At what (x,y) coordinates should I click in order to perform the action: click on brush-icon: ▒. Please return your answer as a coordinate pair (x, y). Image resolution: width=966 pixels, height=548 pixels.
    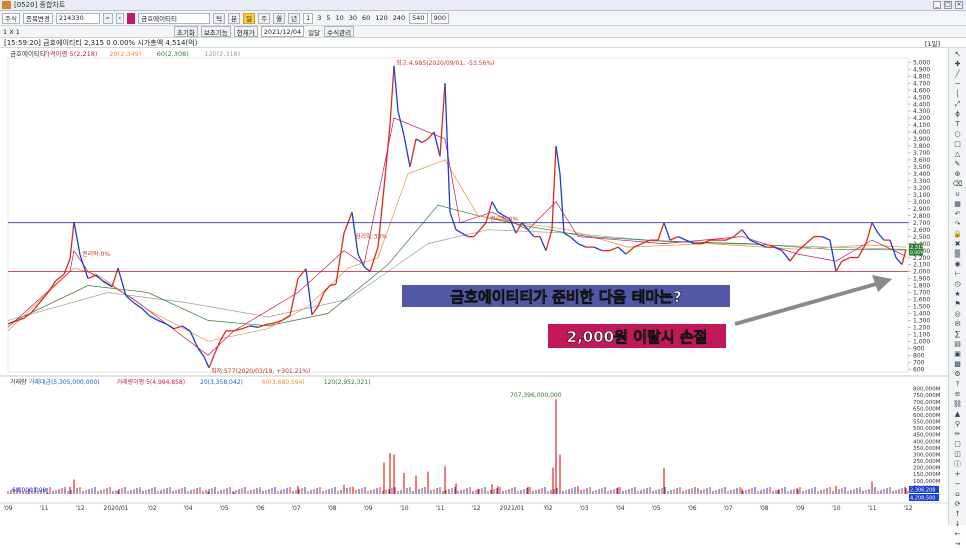
    Looking at the image, I should click on (958, 254).